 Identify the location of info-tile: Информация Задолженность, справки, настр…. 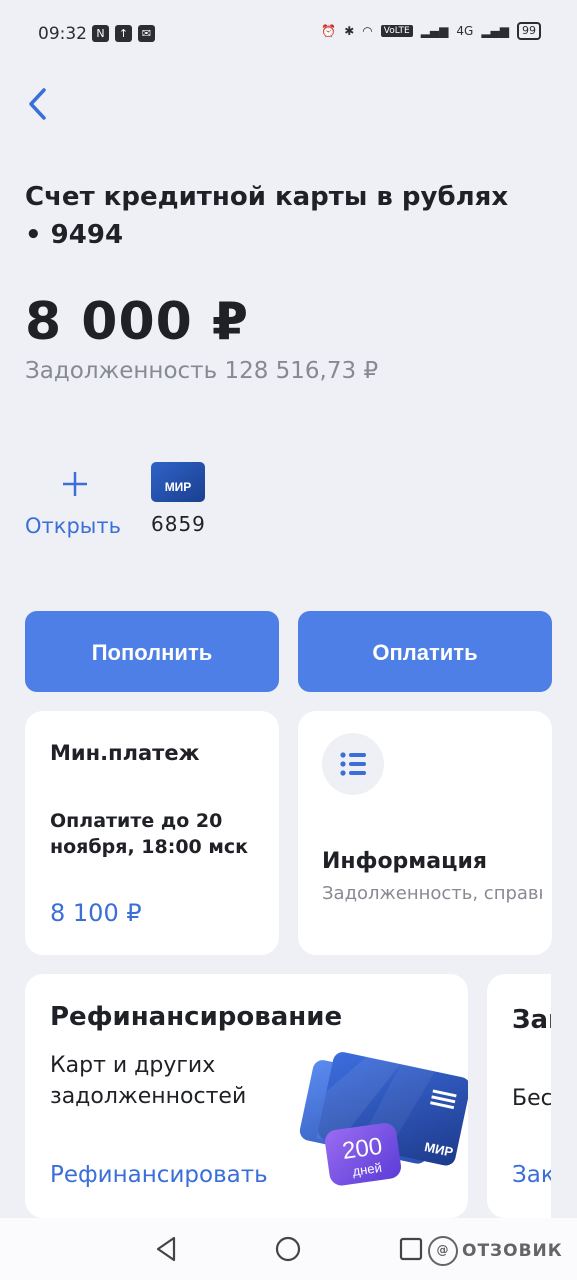
(425, 833).